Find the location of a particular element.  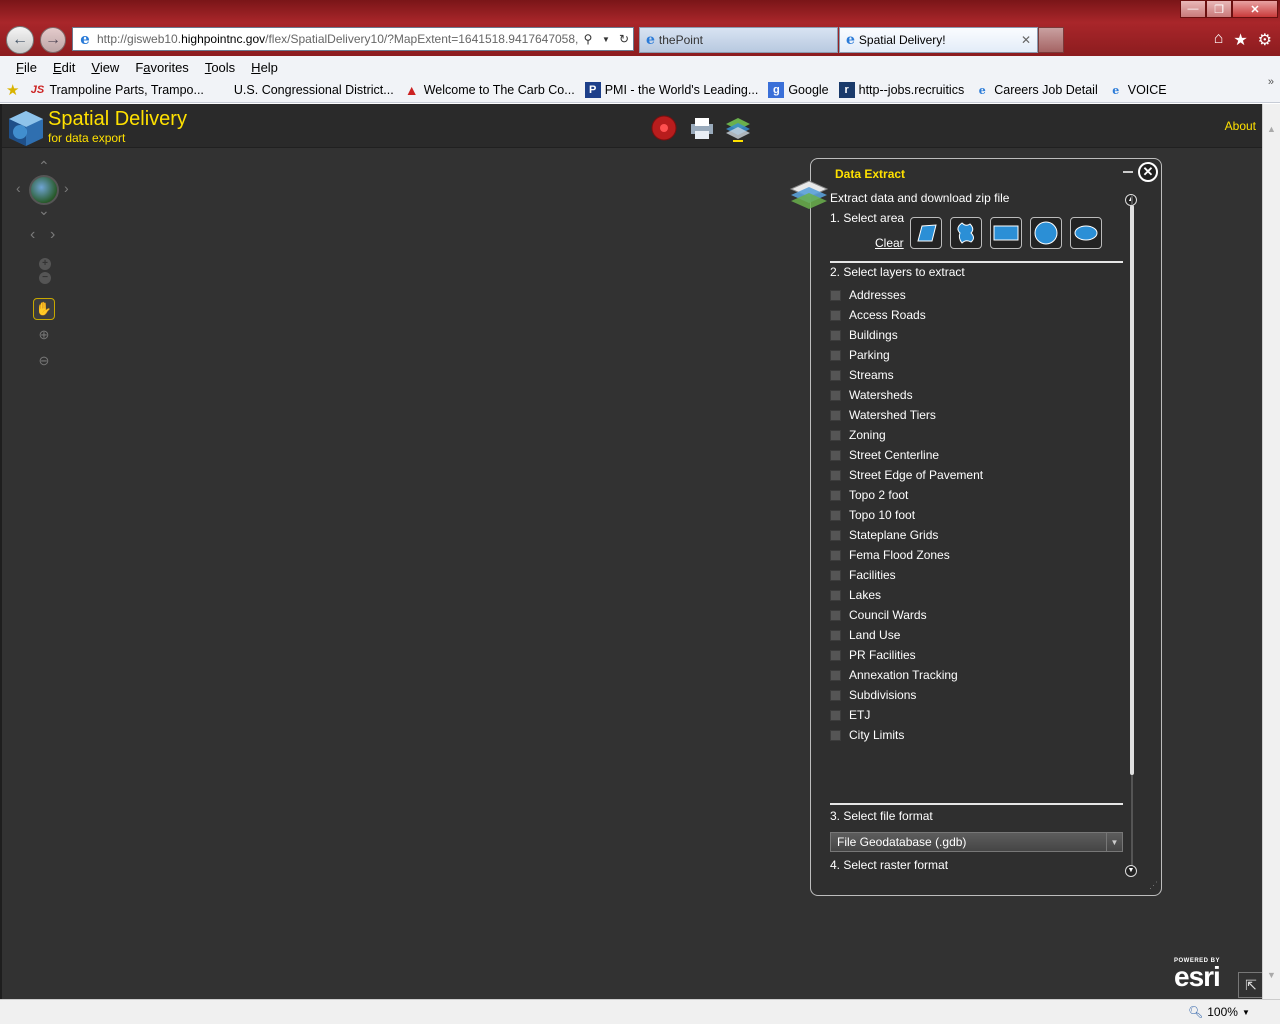

favorite-link: e Careers Job Detail is located at coordinates (1036, 90).